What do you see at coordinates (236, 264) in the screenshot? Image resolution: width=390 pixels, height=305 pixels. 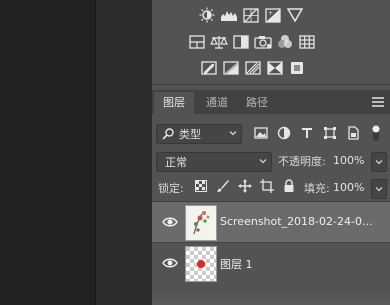 I see `layer-name: 图层 1` at bounding box center [236, 264].